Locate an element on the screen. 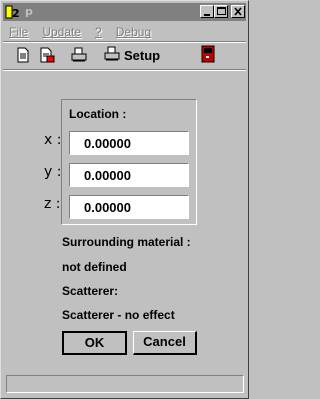 This screenshot has width=320, height=399. menu-debug: Debug is located at coordinates (133, 33).